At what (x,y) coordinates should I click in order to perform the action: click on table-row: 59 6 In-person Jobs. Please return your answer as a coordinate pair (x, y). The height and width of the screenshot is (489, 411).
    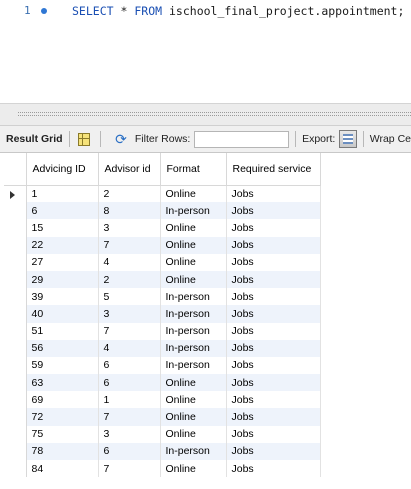
    Looking at the image, I should click on (162, 365).